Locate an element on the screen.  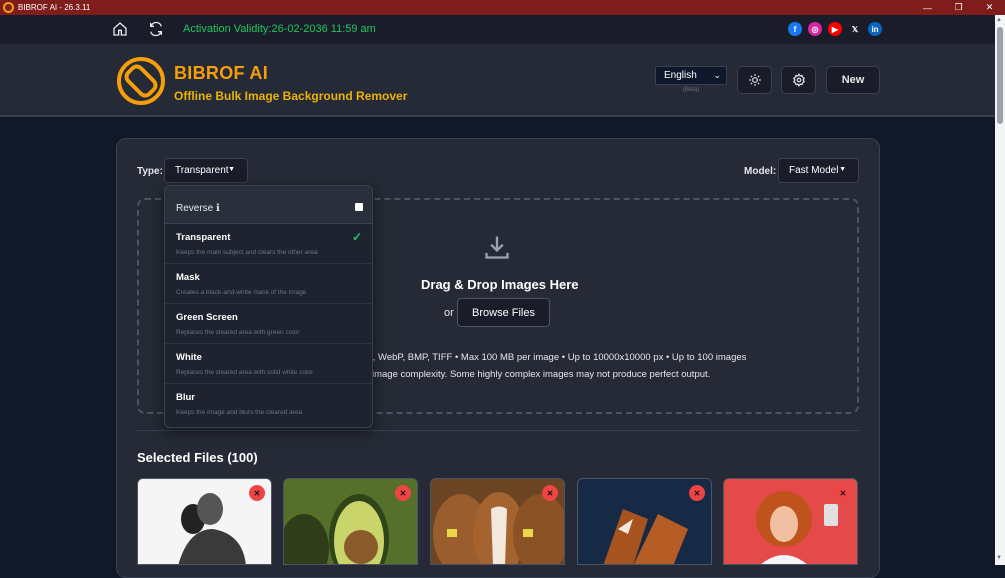
close-window-button: ✕ is located at coordinates (989, 7).